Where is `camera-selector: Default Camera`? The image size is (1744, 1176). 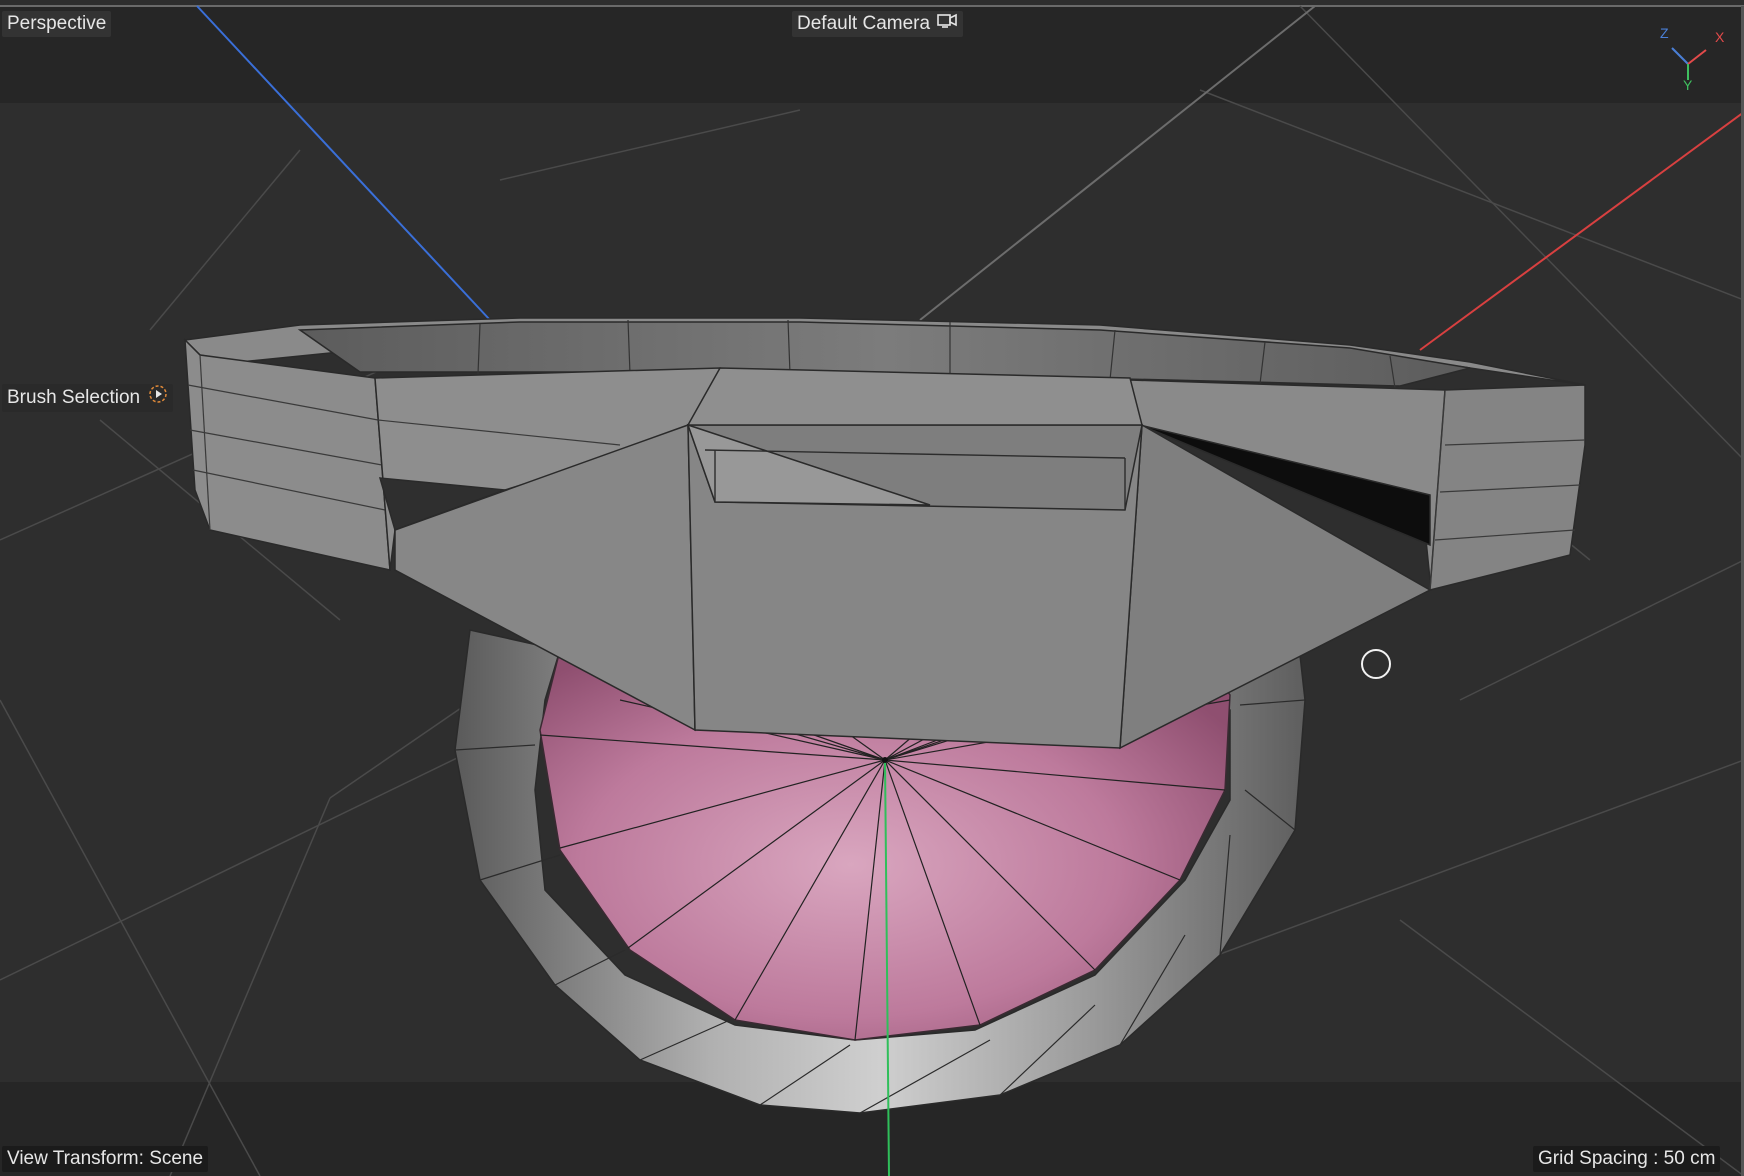 camera-selector: Default Camera is located at coordinates (878, 24).